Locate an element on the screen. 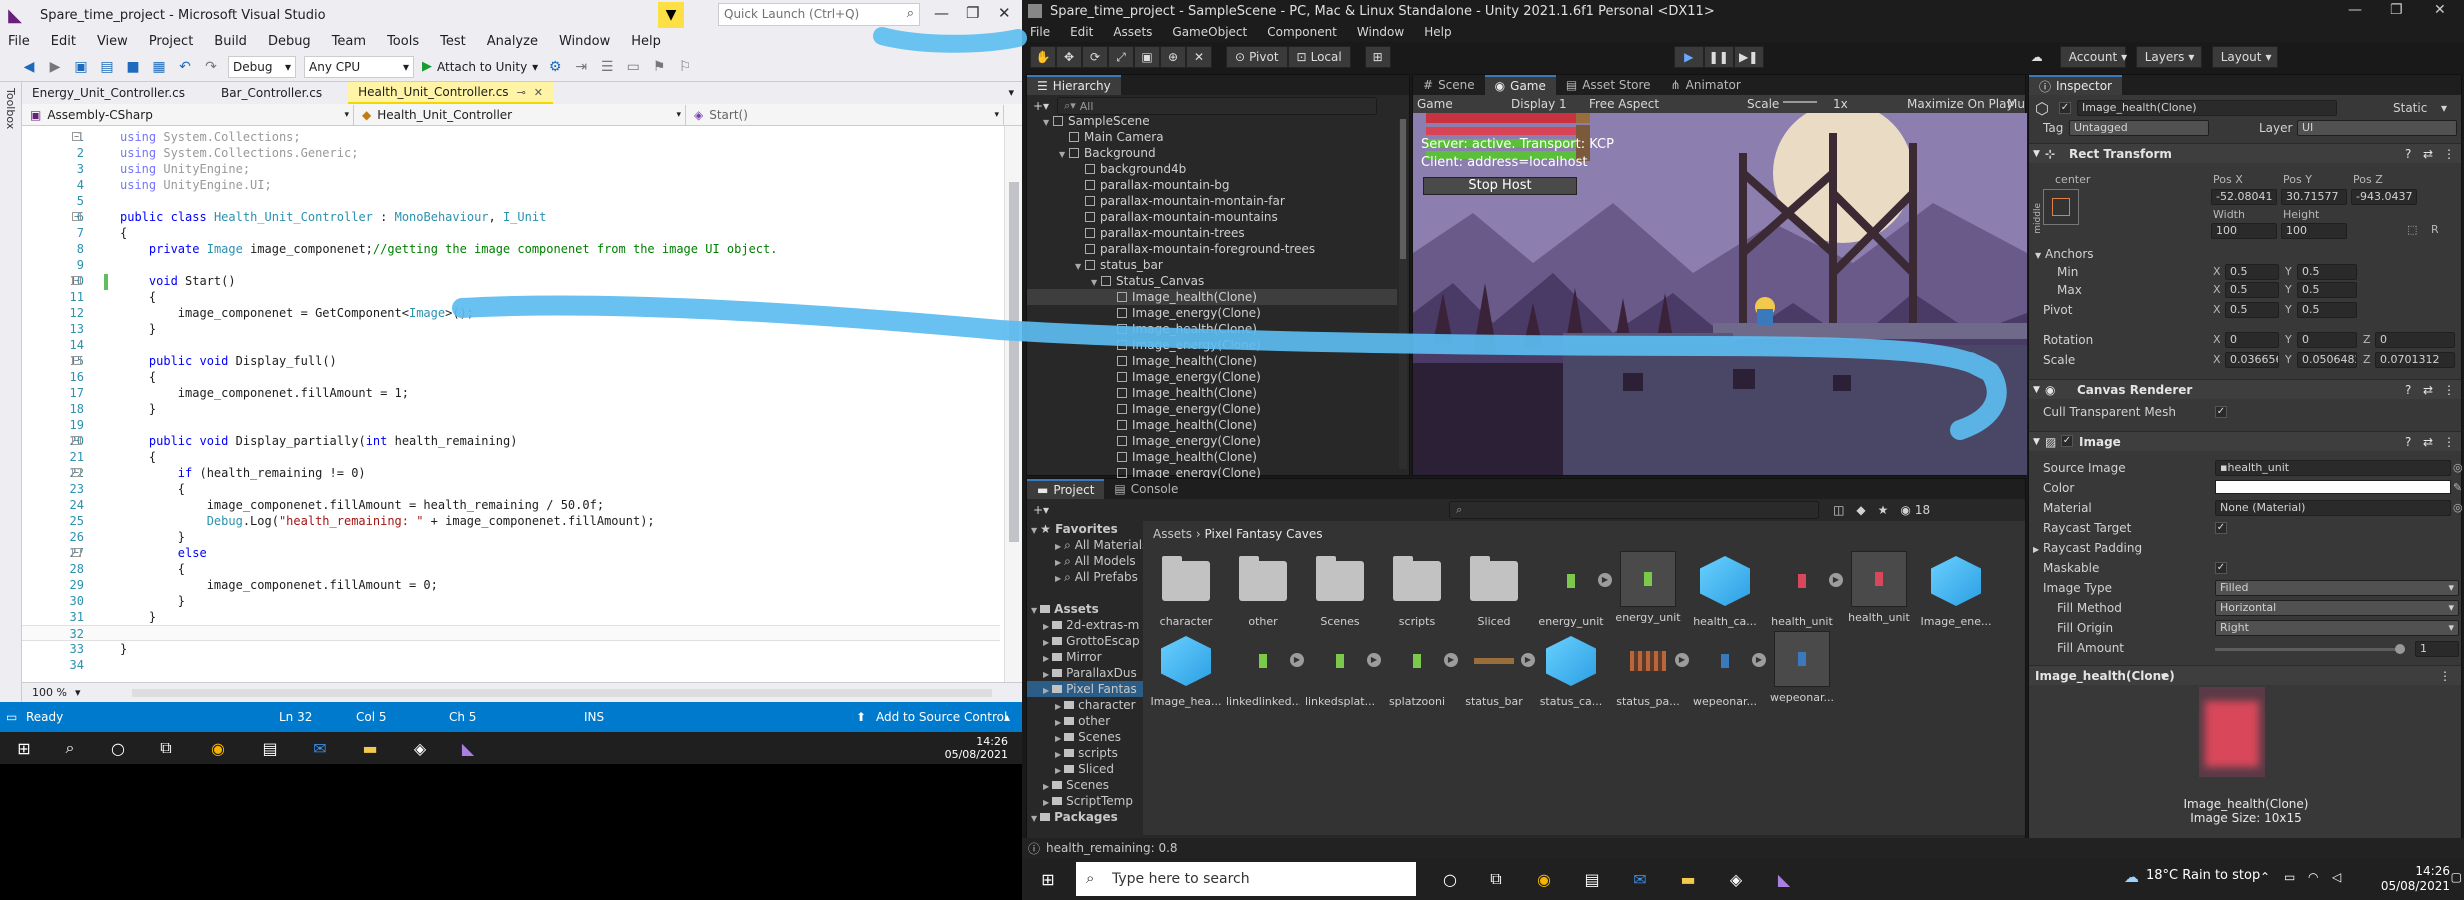 The image size is (2464, 900). code-line: 32 is located at coordinates (511, 633).